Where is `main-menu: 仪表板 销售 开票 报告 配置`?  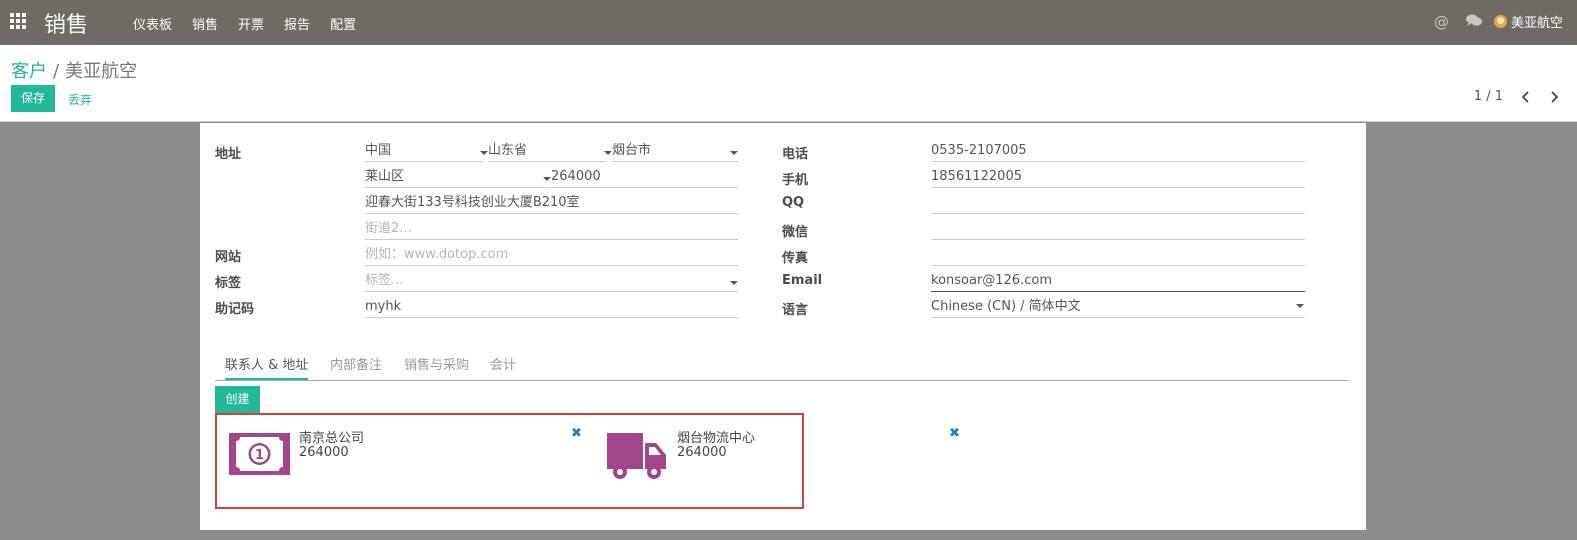 main-menu: 仪表板 销售 开票 报告 配置 is located at coordinates (254, 23).